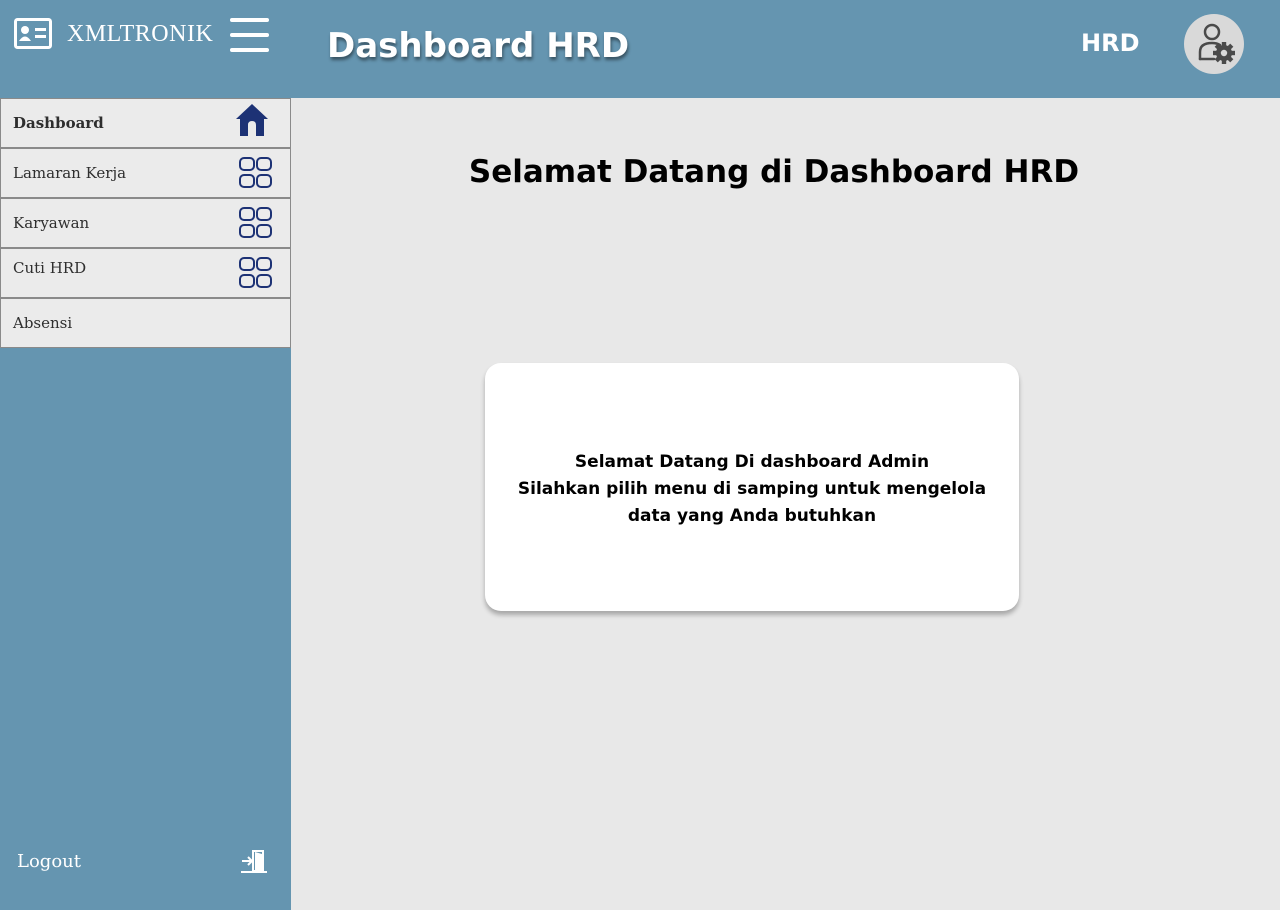 This screenshot has height=910, width=1280. Describe the element at coordinates (254, 861) in the screenshot. I see `logout-door-icon` at that location.